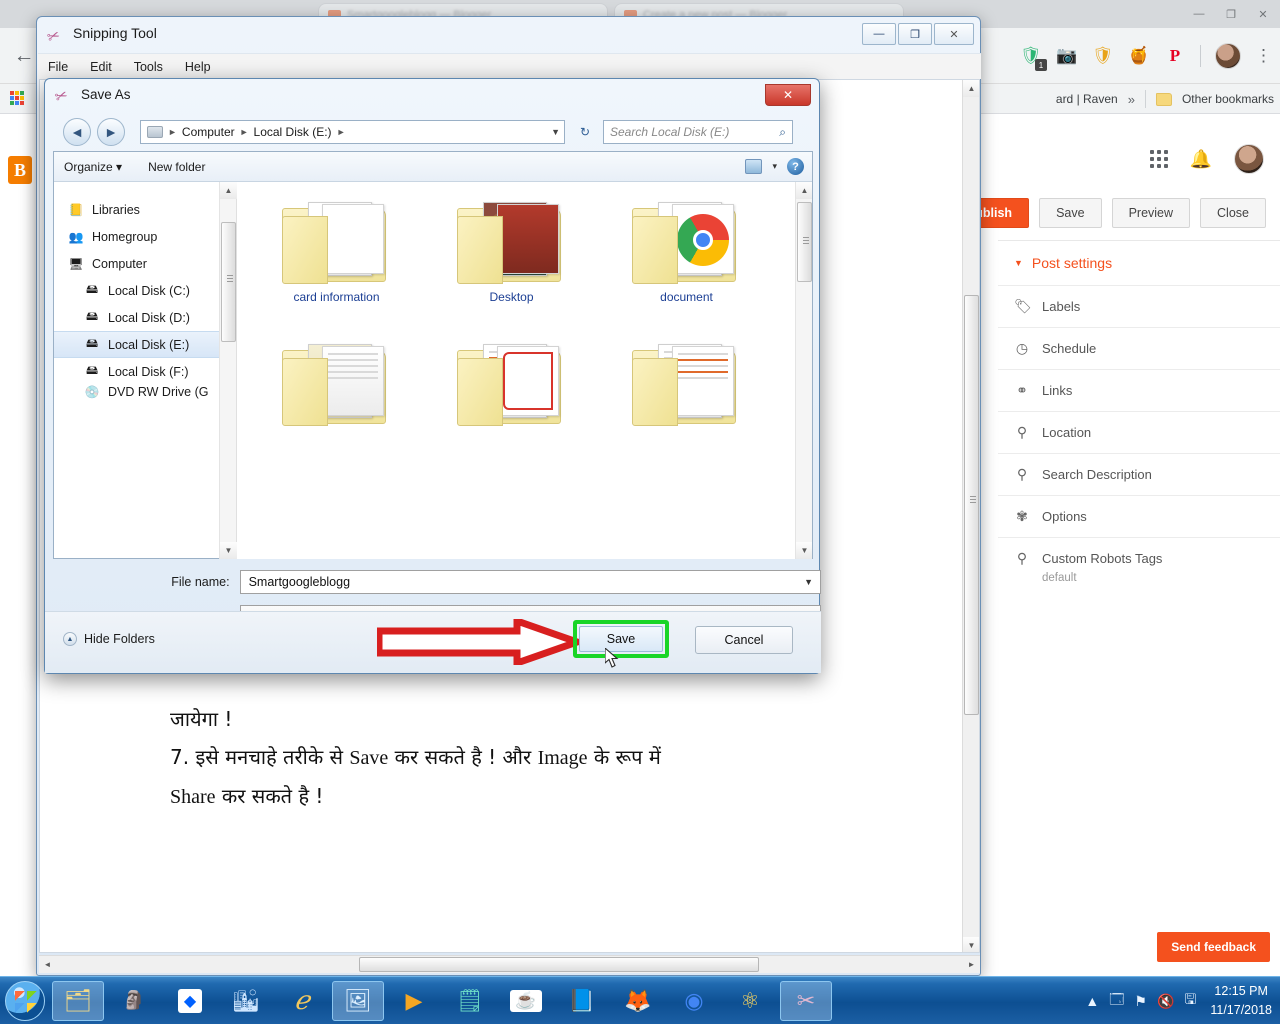 This screenshot has width=1280, height=1024. I want to click on back-arrow-icon: ←, so click(24, 56).